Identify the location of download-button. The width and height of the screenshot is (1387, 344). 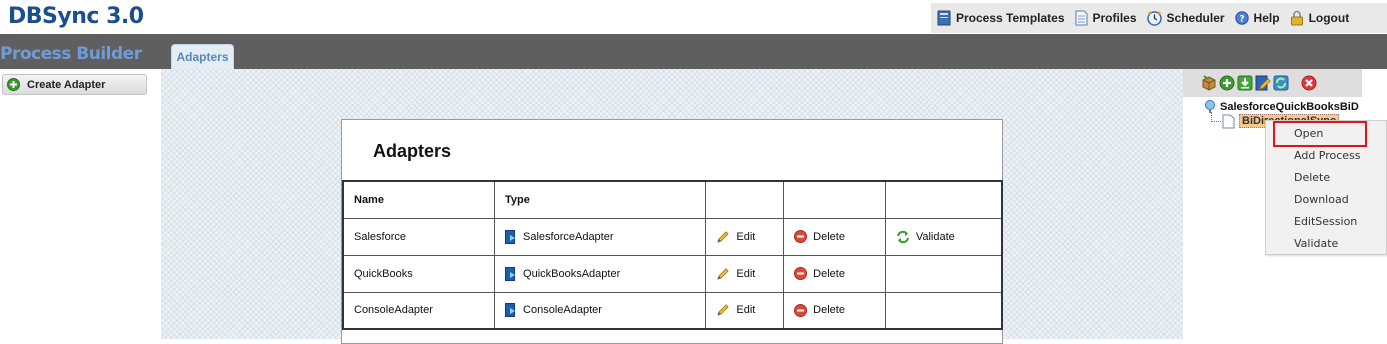
(1245, 83).